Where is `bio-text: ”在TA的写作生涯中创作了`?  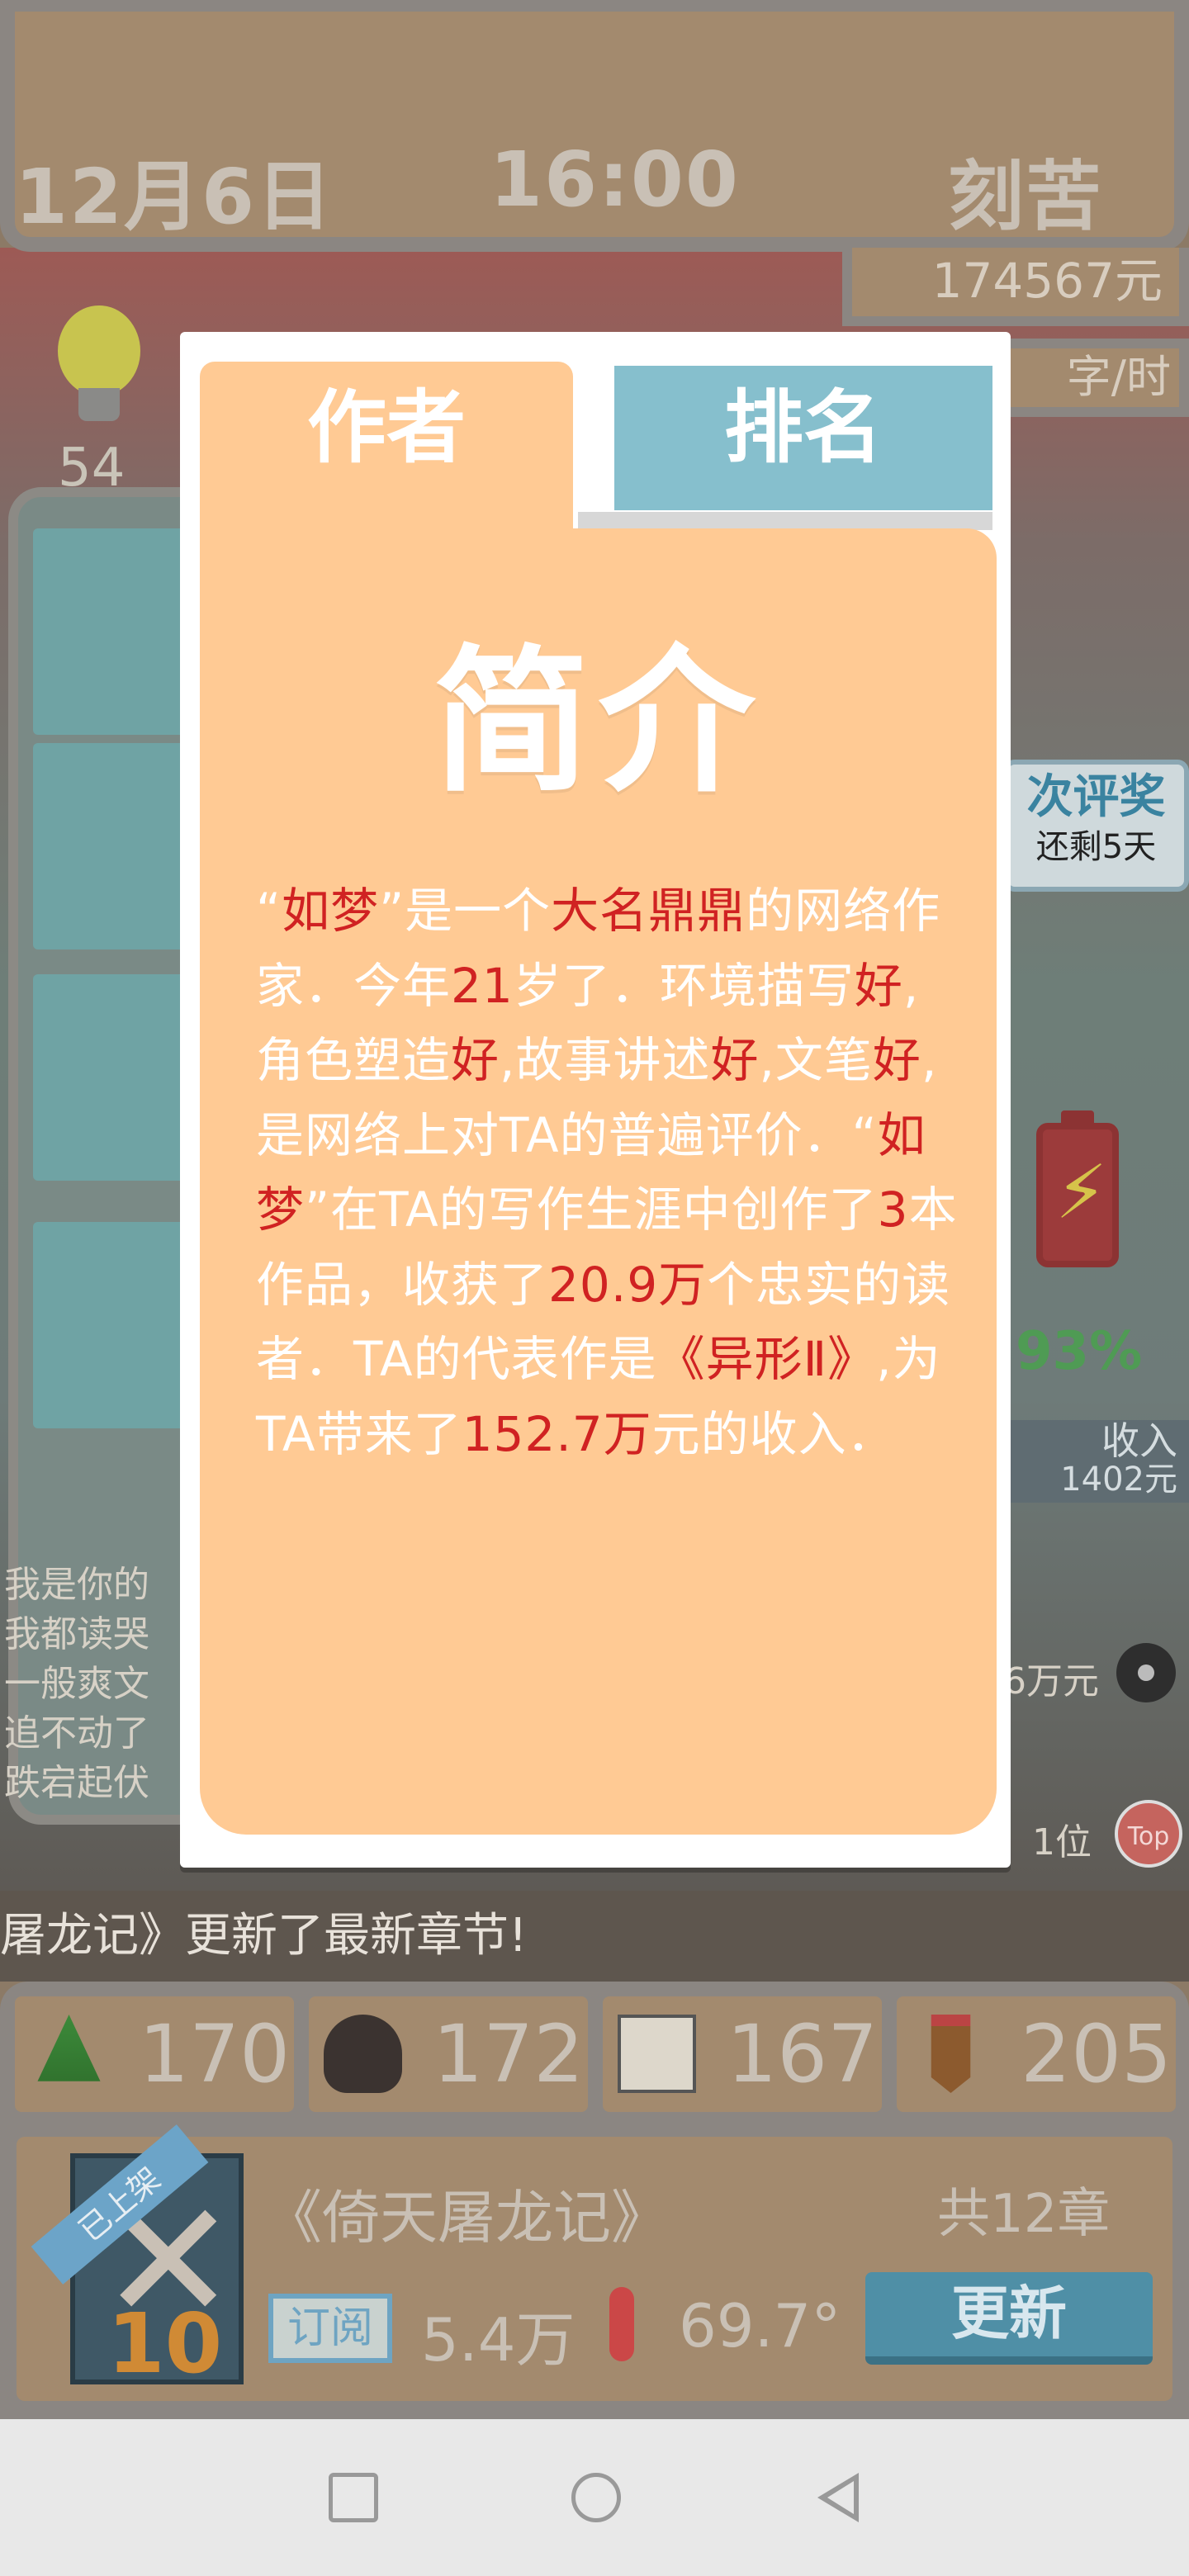
bio-text: ”在TA的写作生涯中创作了 is located at coordinates (591, 1209).